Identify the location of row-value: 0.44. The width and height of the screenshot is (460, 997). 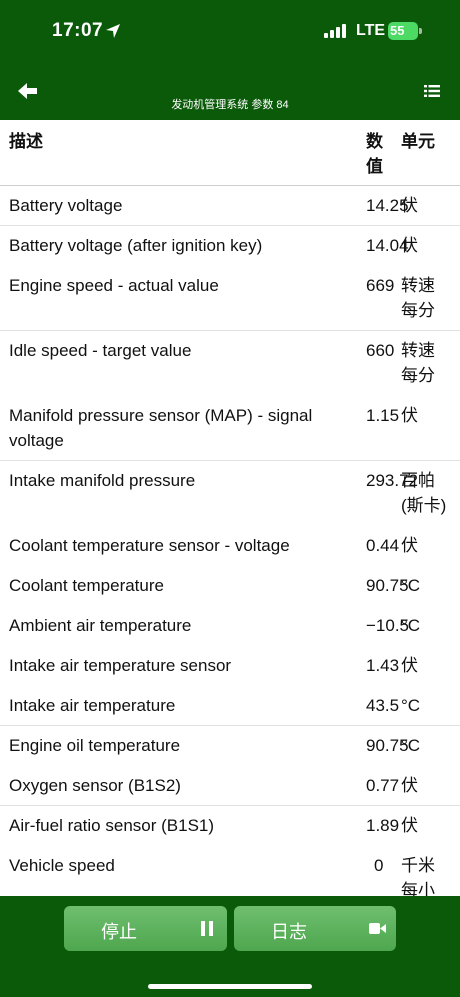
(383, 545).